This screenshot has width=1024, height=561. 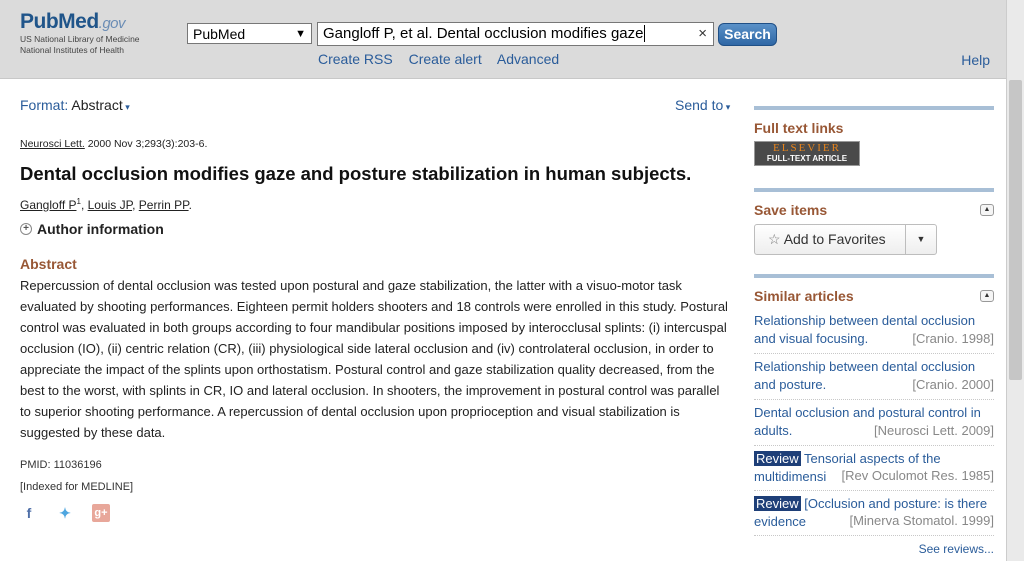 What do you see at coordinates (916, 476) in the screenshot?
I see `similar-article-source: [Rev Oculomot Res. 1985]` at bounding box center [916, 476].